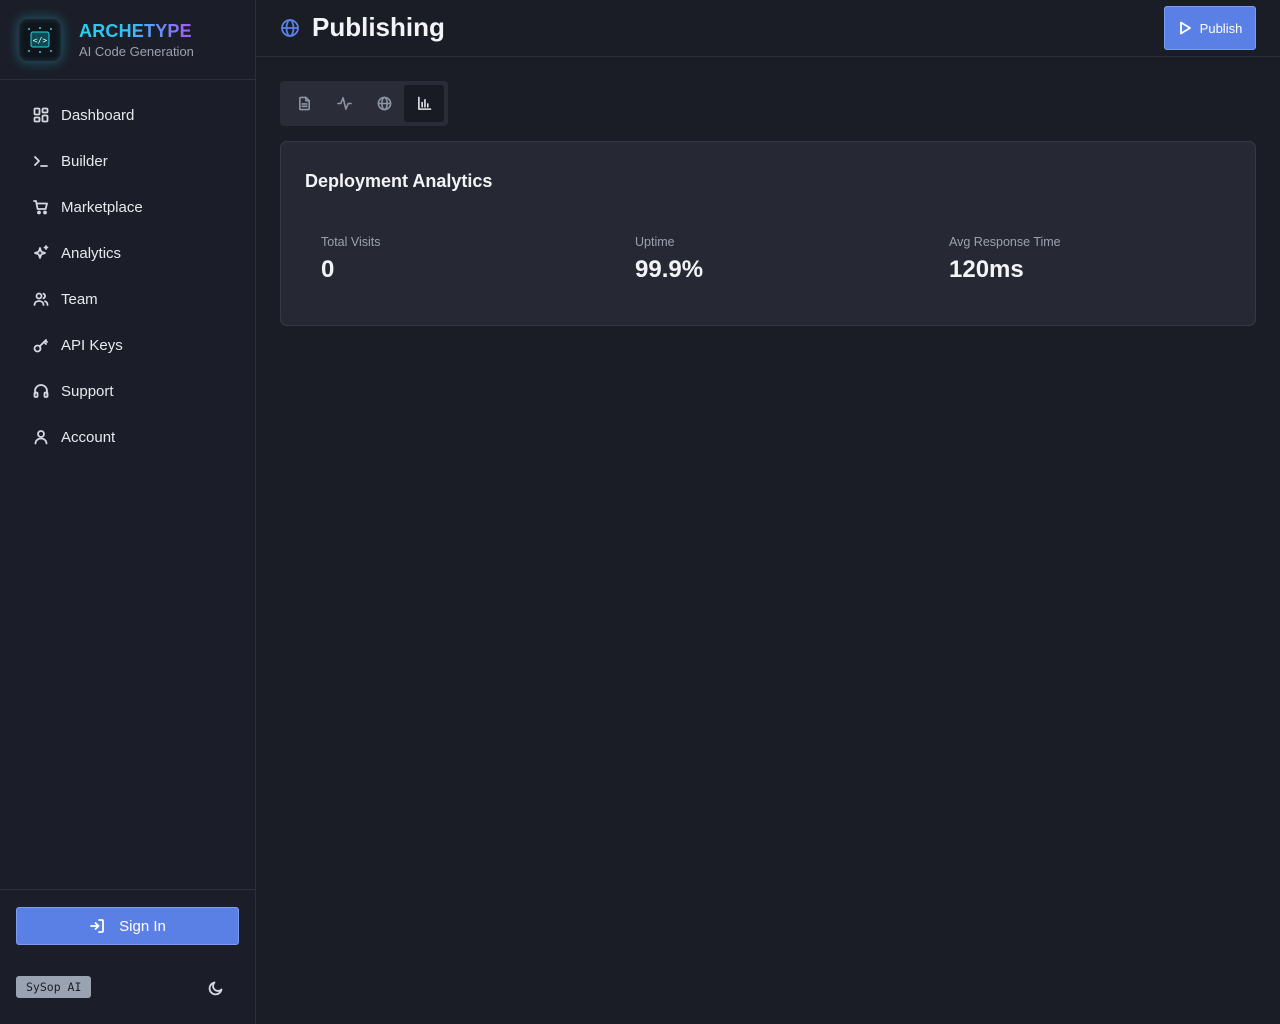 The height and width of the screenshot is (1024, 1280). Describe the element at coordinates (41, 299) in the screenshot. I see `users-icon` at that location.